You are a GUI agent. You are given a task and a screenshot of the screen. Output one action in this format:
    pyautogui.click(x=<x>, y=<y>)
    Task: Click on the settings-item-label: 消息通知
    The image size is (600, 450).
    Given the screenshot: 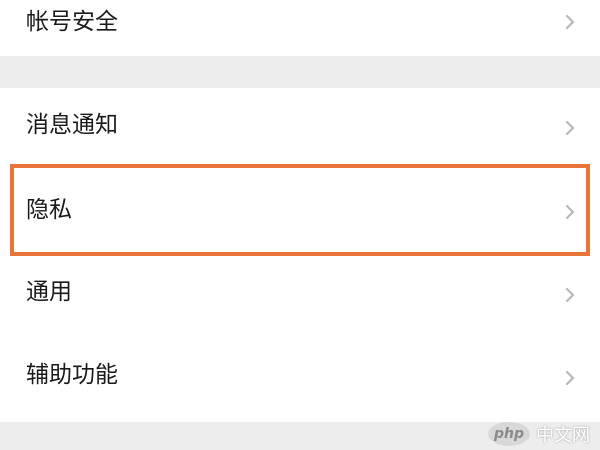 What is the action you would take?
    pyautogui.click(x=72, y=125)
    